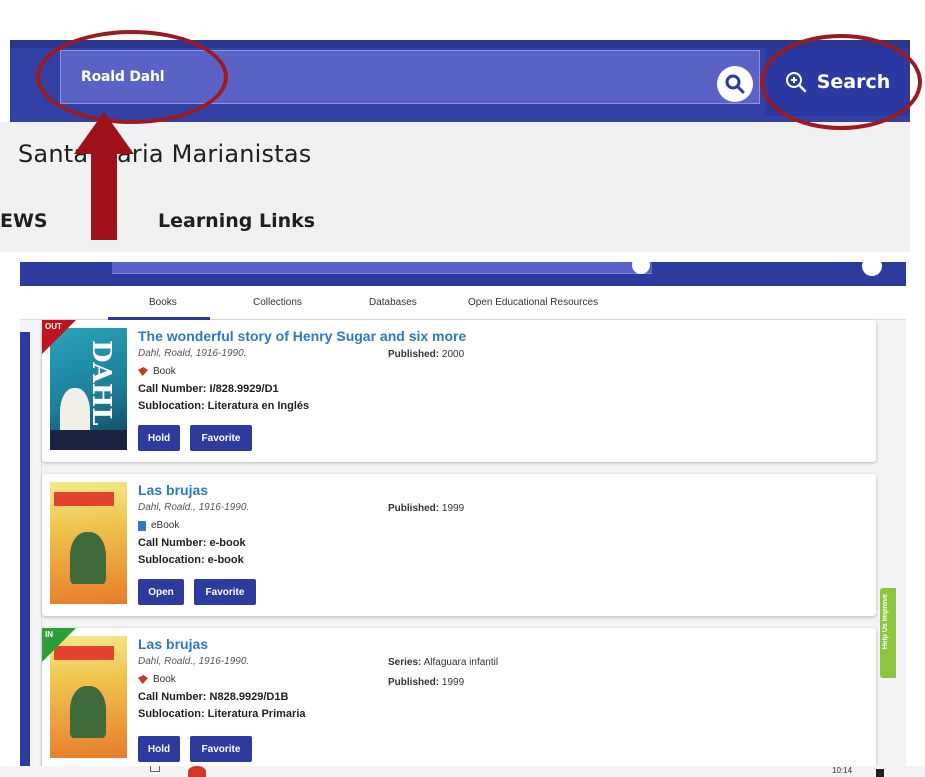  Describe the element at coordinates (885, 622) in the screenshot. I see `help-us-improve-label: Help Us Improve` at that location.